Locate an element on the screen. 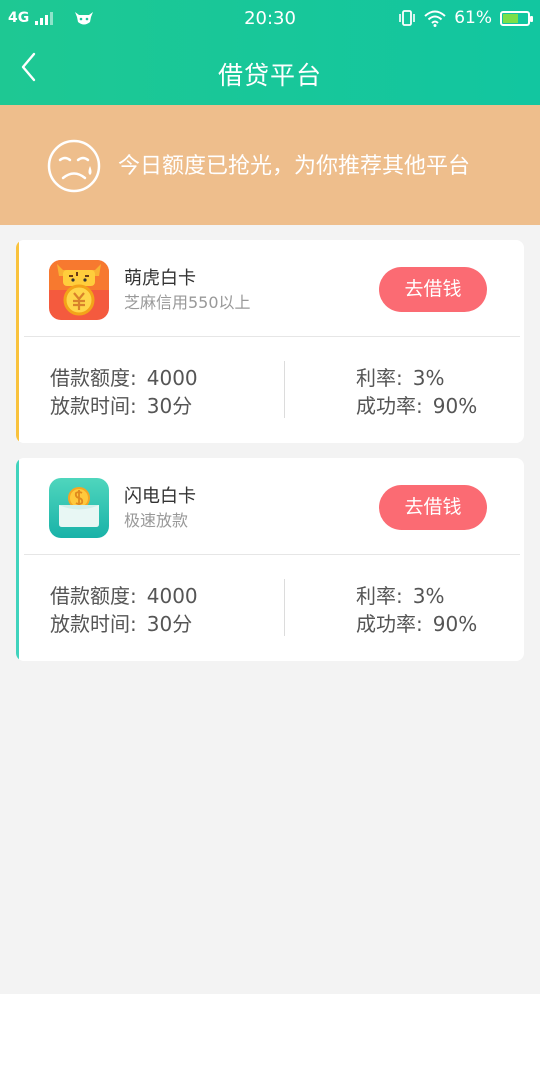 Image resolution: width=540 pixels, height=1080 pixels. status-right: 61% is located at coordinates (465, 18).